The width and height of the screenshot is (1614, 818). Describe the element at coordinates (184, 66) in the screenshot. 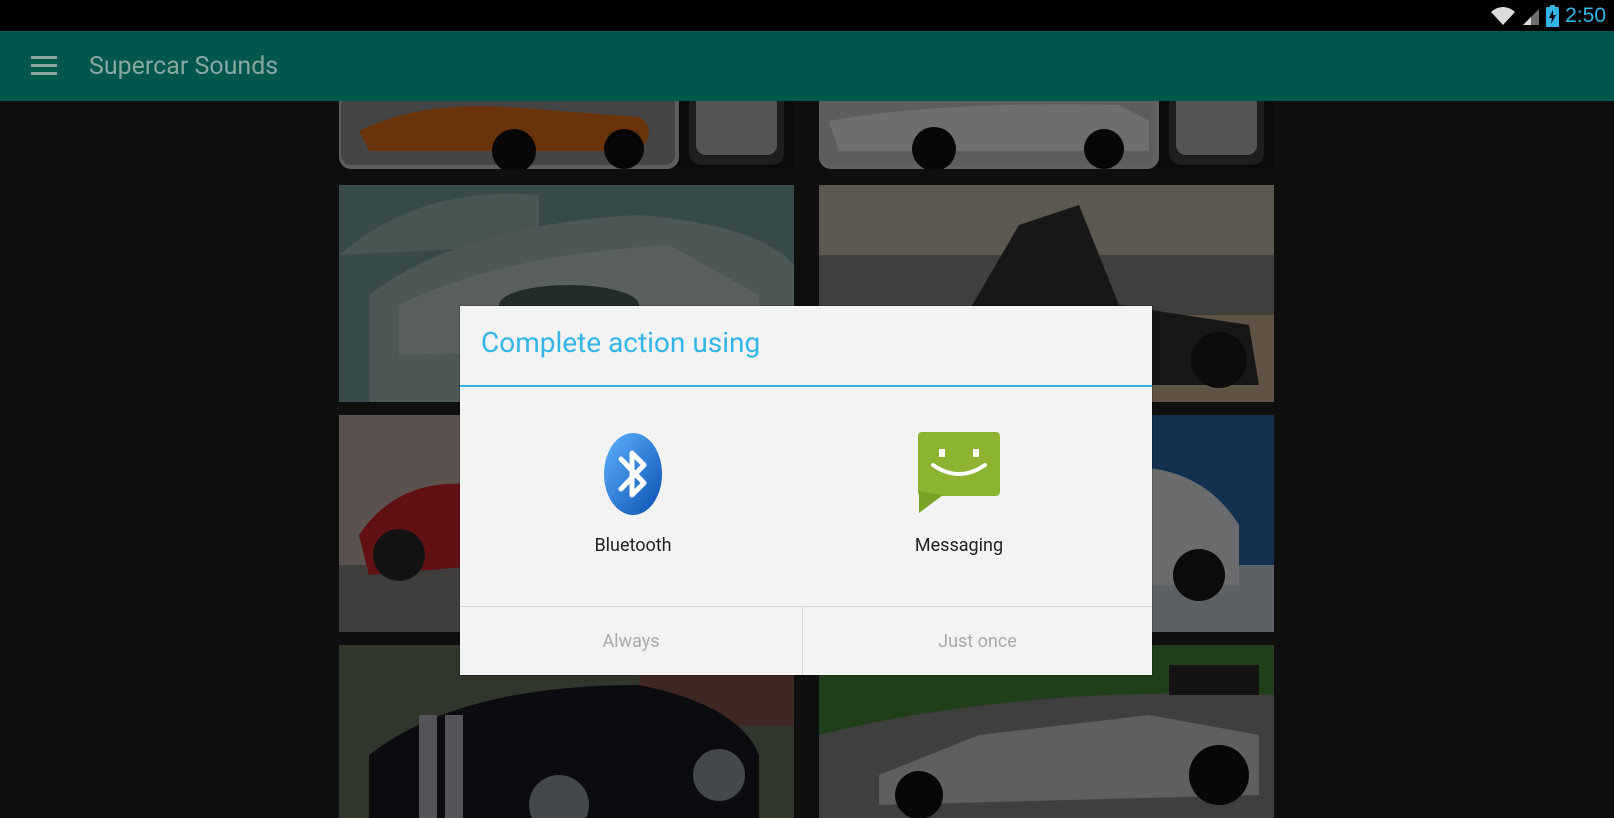

I see `app-title: Supercar Sounds` at that location.